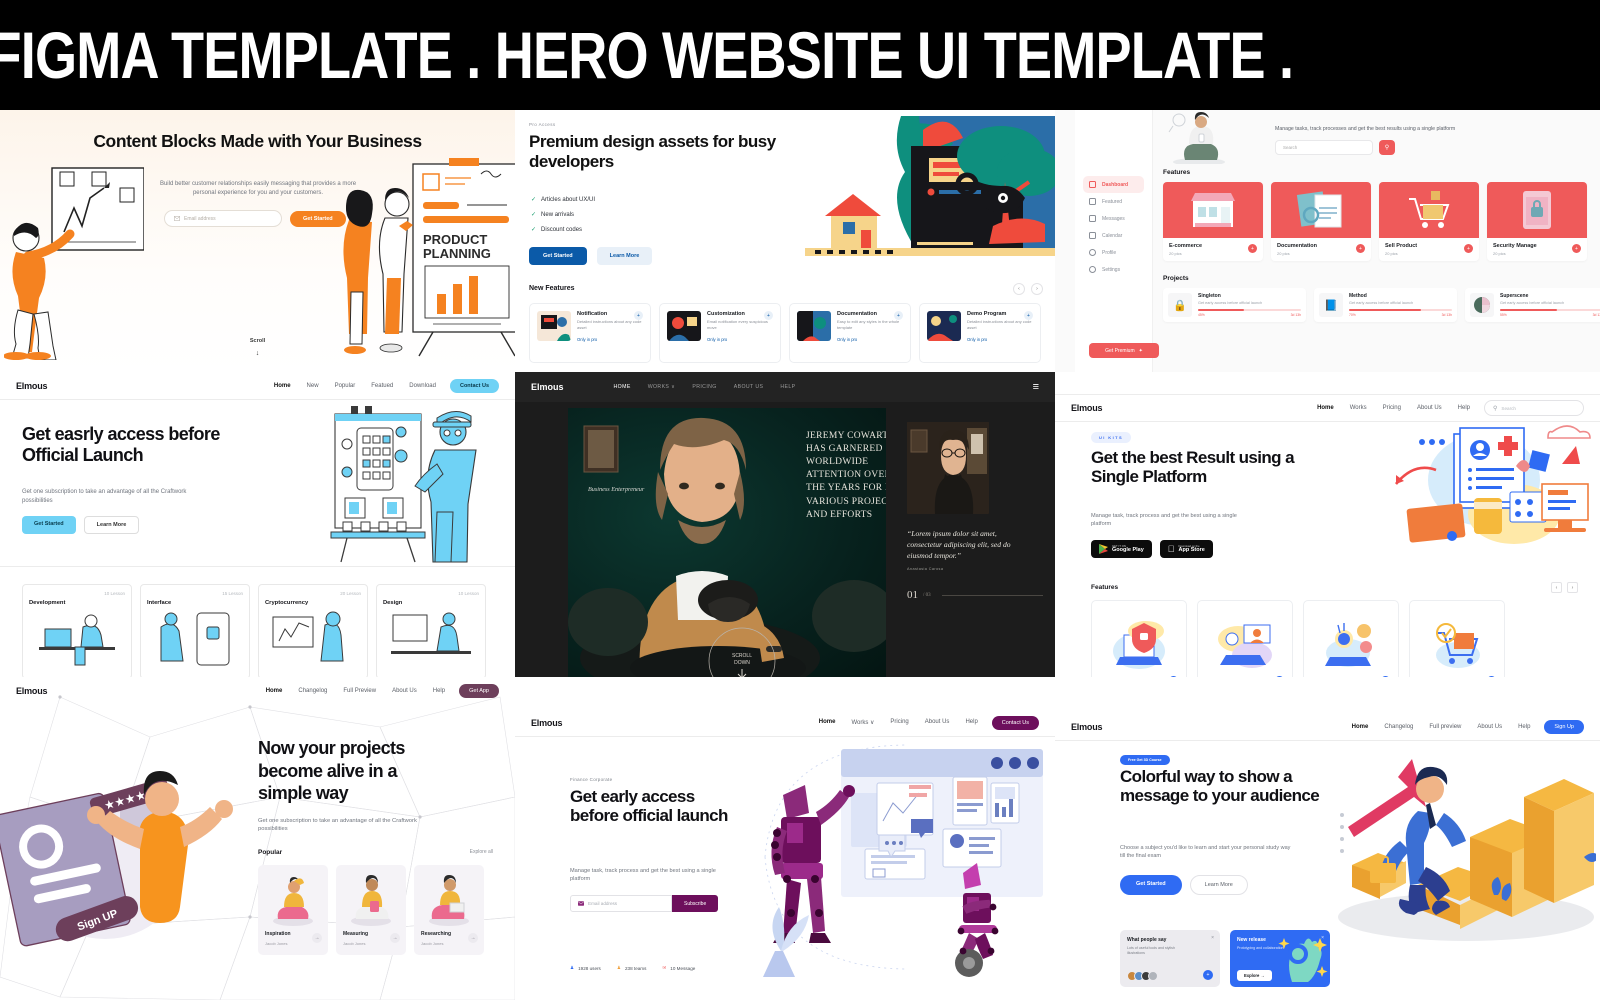 Image resolution: width=1600 pixels, height=1000 pixels. I want to click on nav-item-pricing: PRICING, so click(704, 387).